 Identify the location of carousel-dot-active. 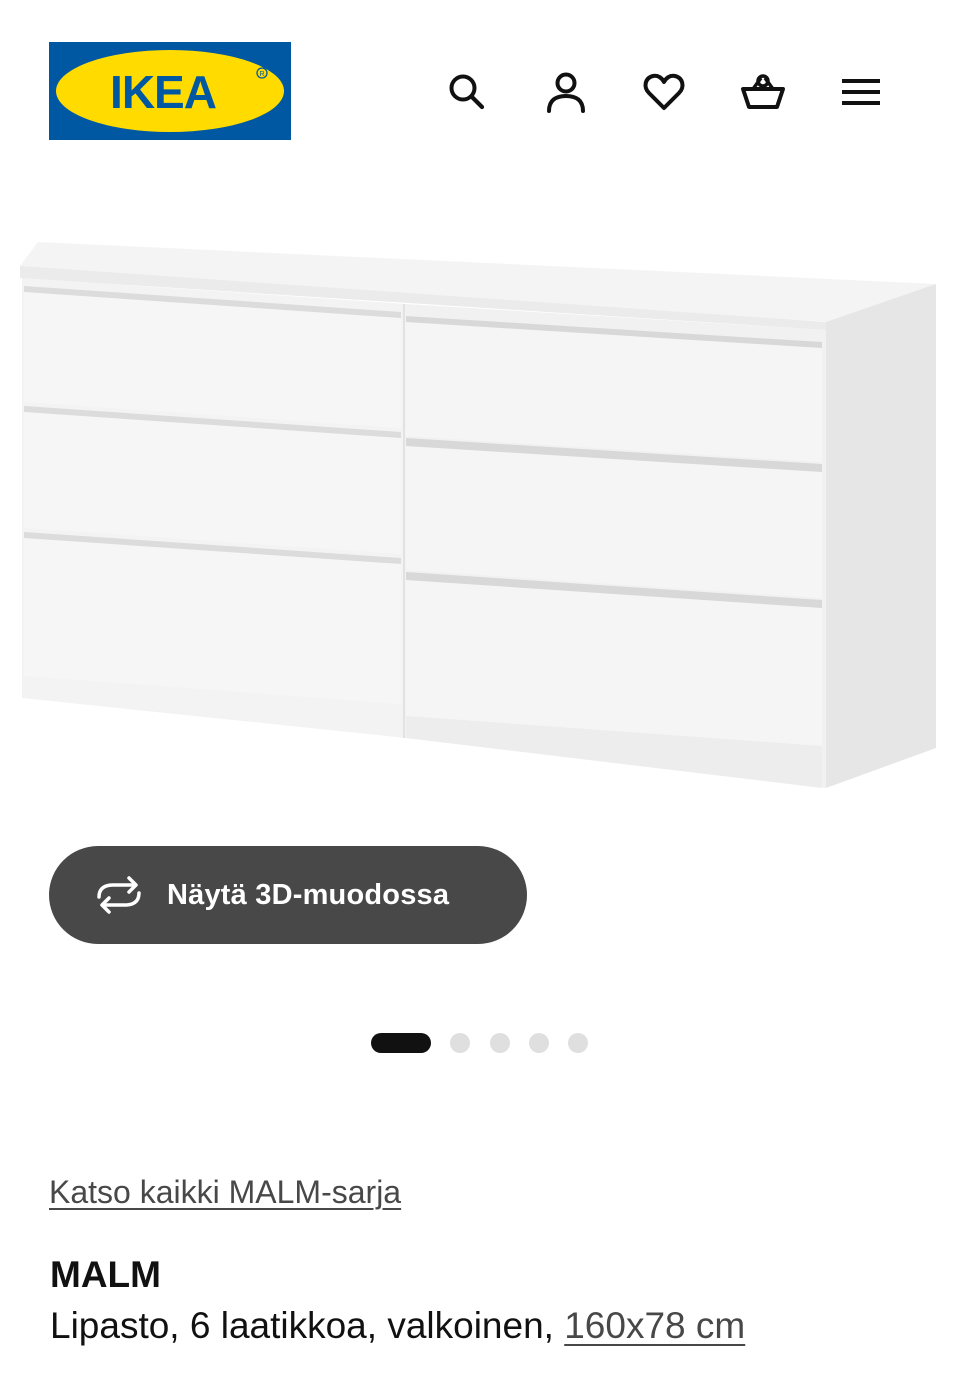
(401, 1043).